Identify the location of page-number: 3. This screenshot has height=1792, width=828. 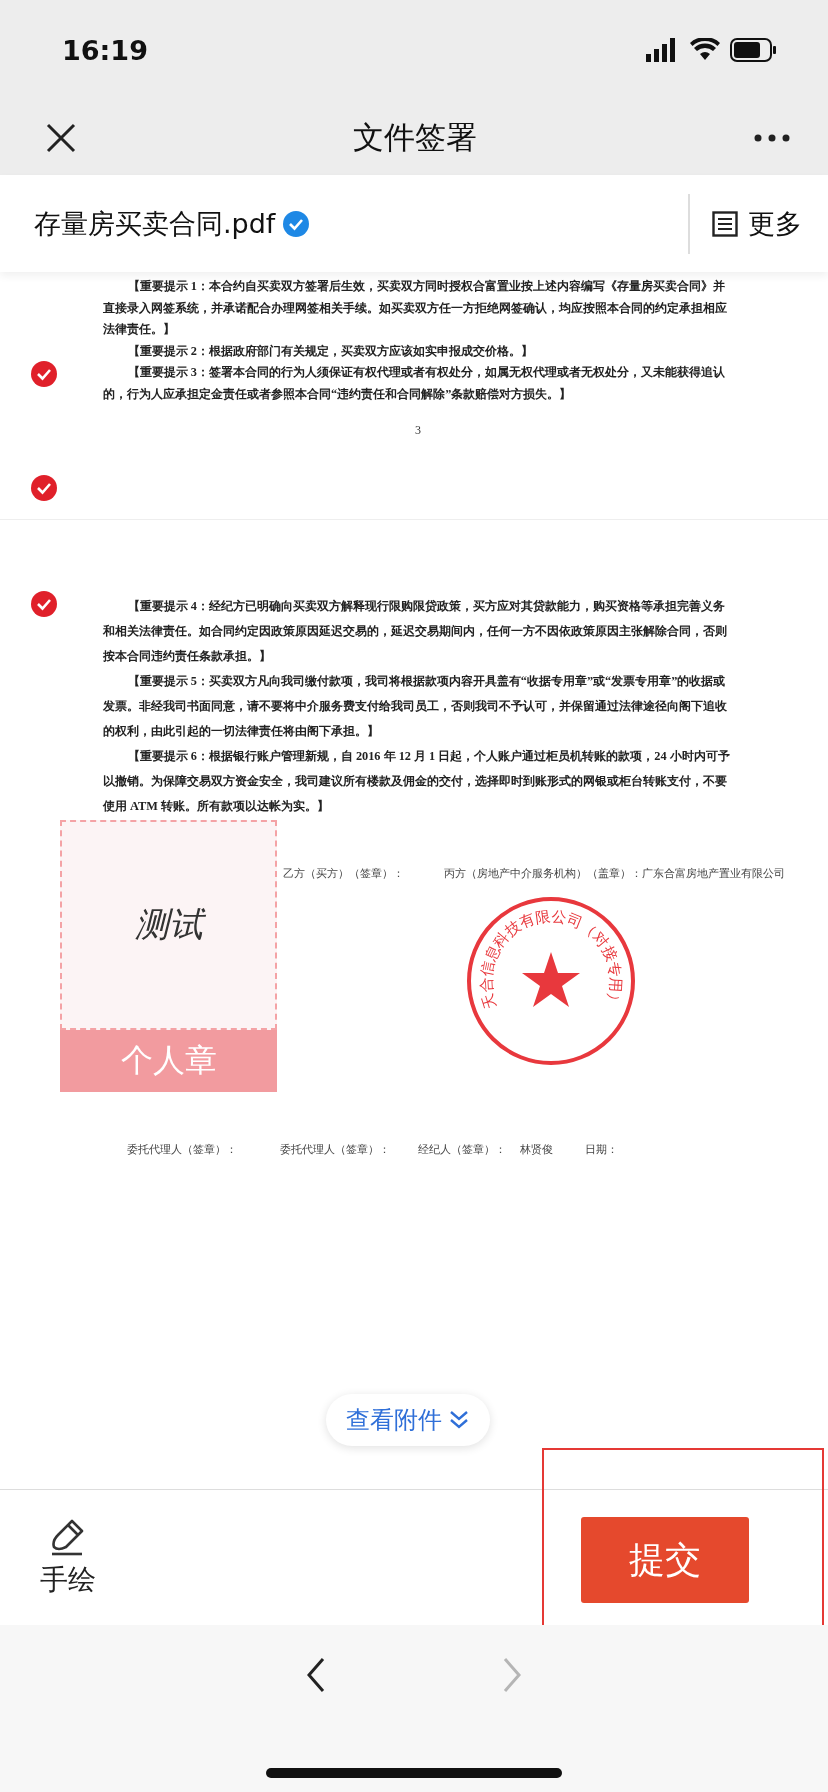
(418, 430).